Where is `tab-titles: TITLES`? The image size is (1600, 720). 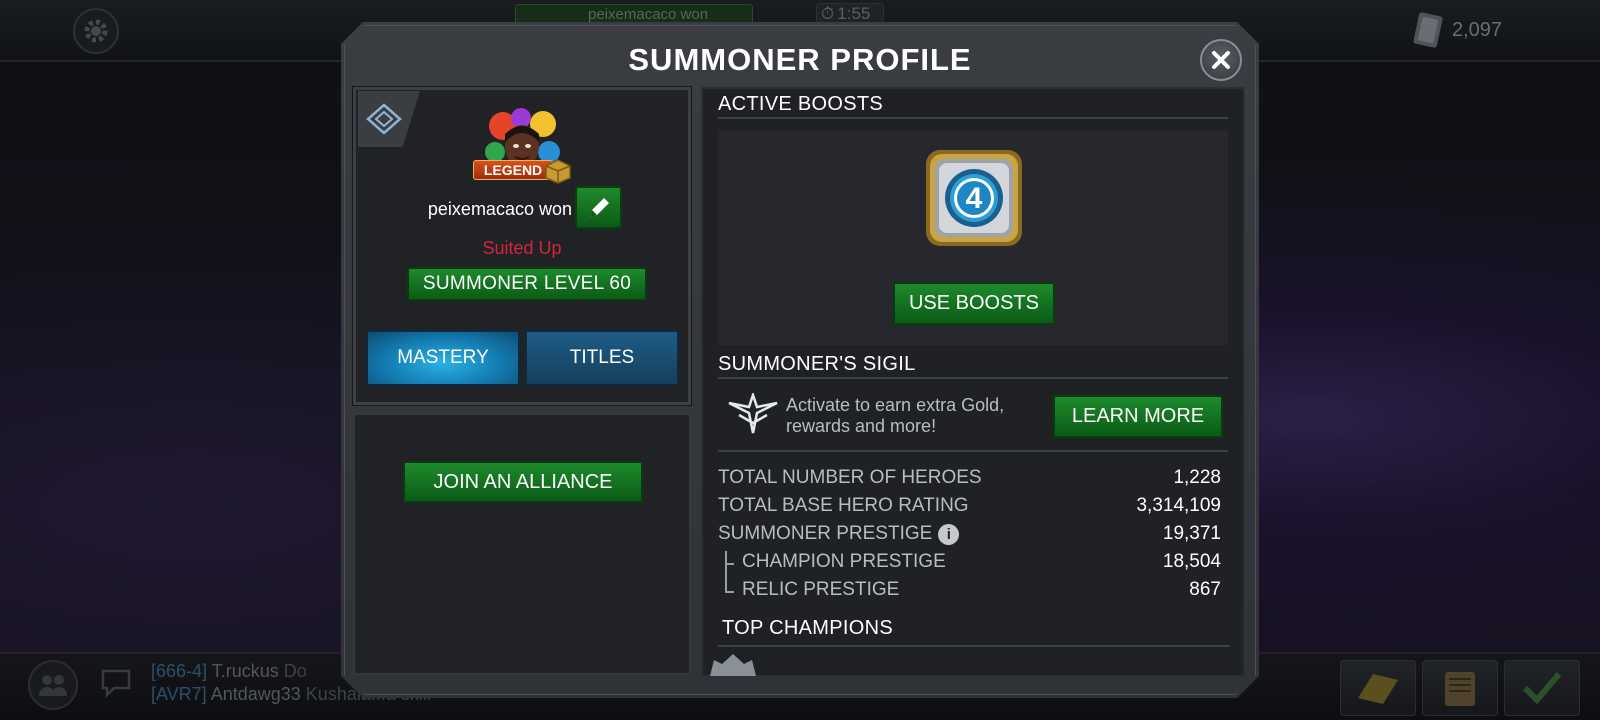
tab-titles: TITLES is located at coordinates (602, 358).